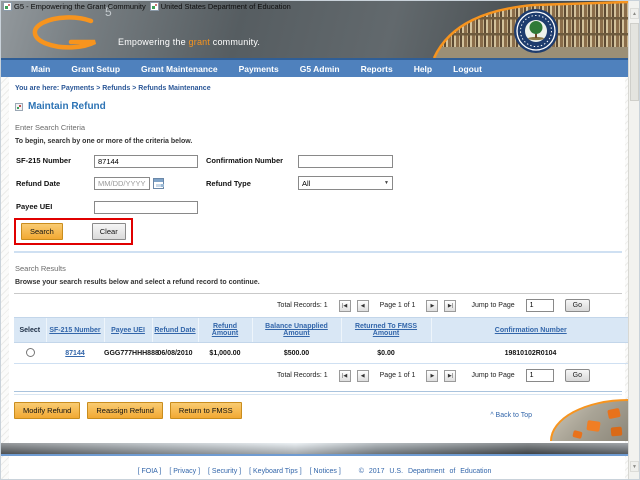  What do you see at coordinates (64, 32) in the screenshot?
I see `g5-logo-g` at bounding box center [64, 32].